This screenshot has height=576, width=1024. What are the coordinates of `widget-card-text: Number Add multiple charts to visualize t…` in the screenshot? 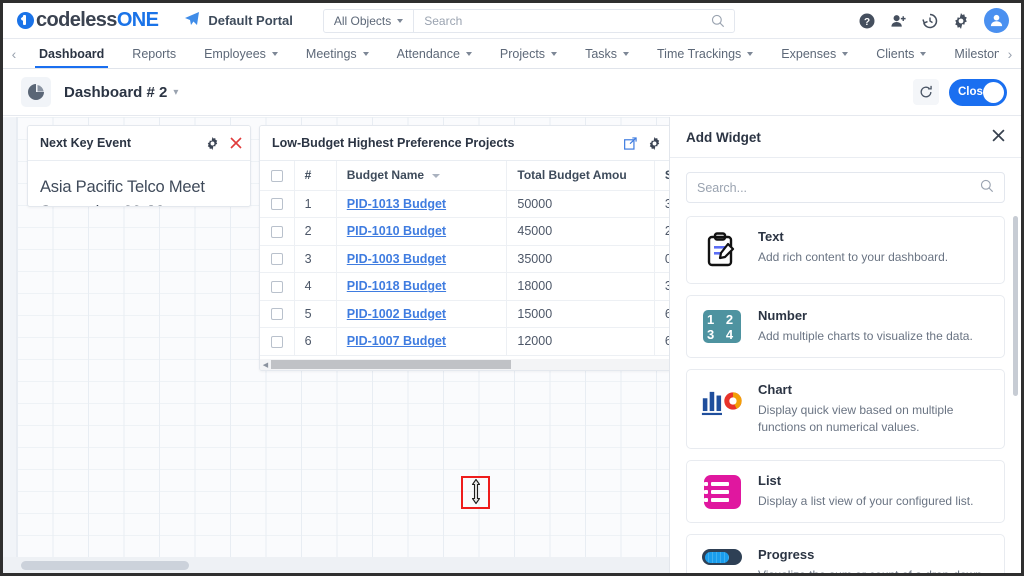 It's located at (874, 326).